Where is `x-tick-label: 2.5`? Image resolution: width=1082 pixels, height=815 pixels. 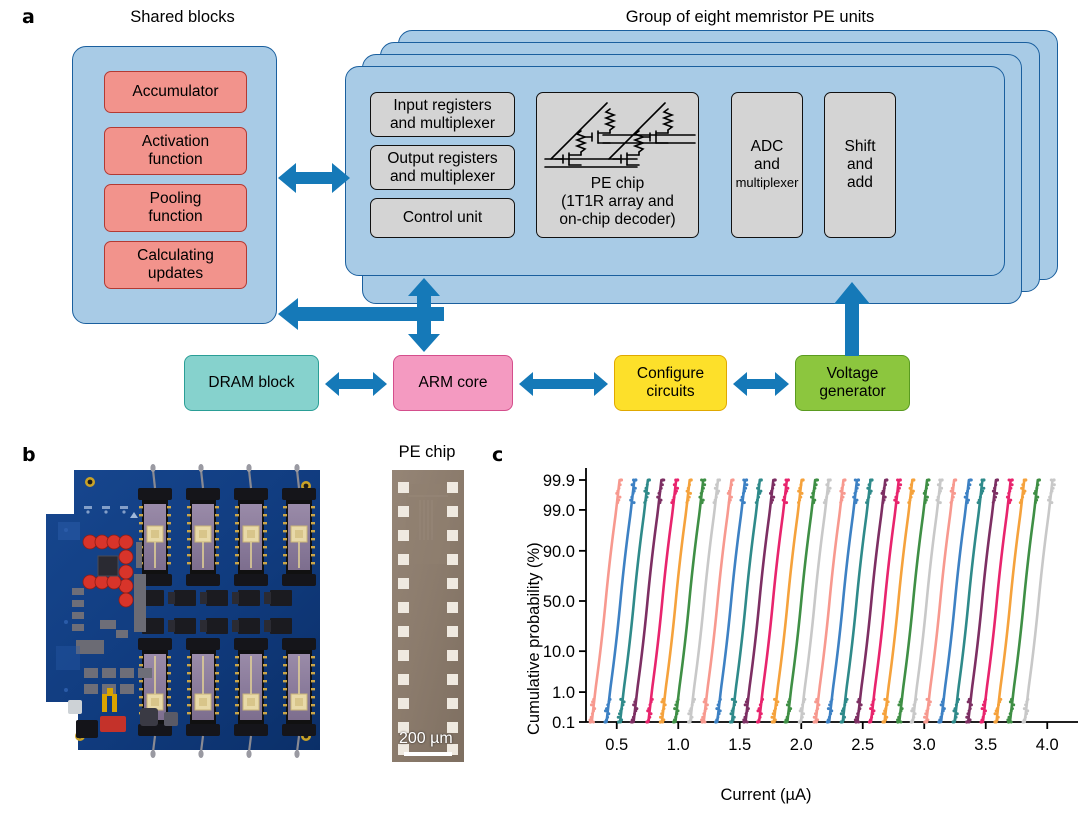
x-tick-label: 2.5 is located at coordinates (862, 745).